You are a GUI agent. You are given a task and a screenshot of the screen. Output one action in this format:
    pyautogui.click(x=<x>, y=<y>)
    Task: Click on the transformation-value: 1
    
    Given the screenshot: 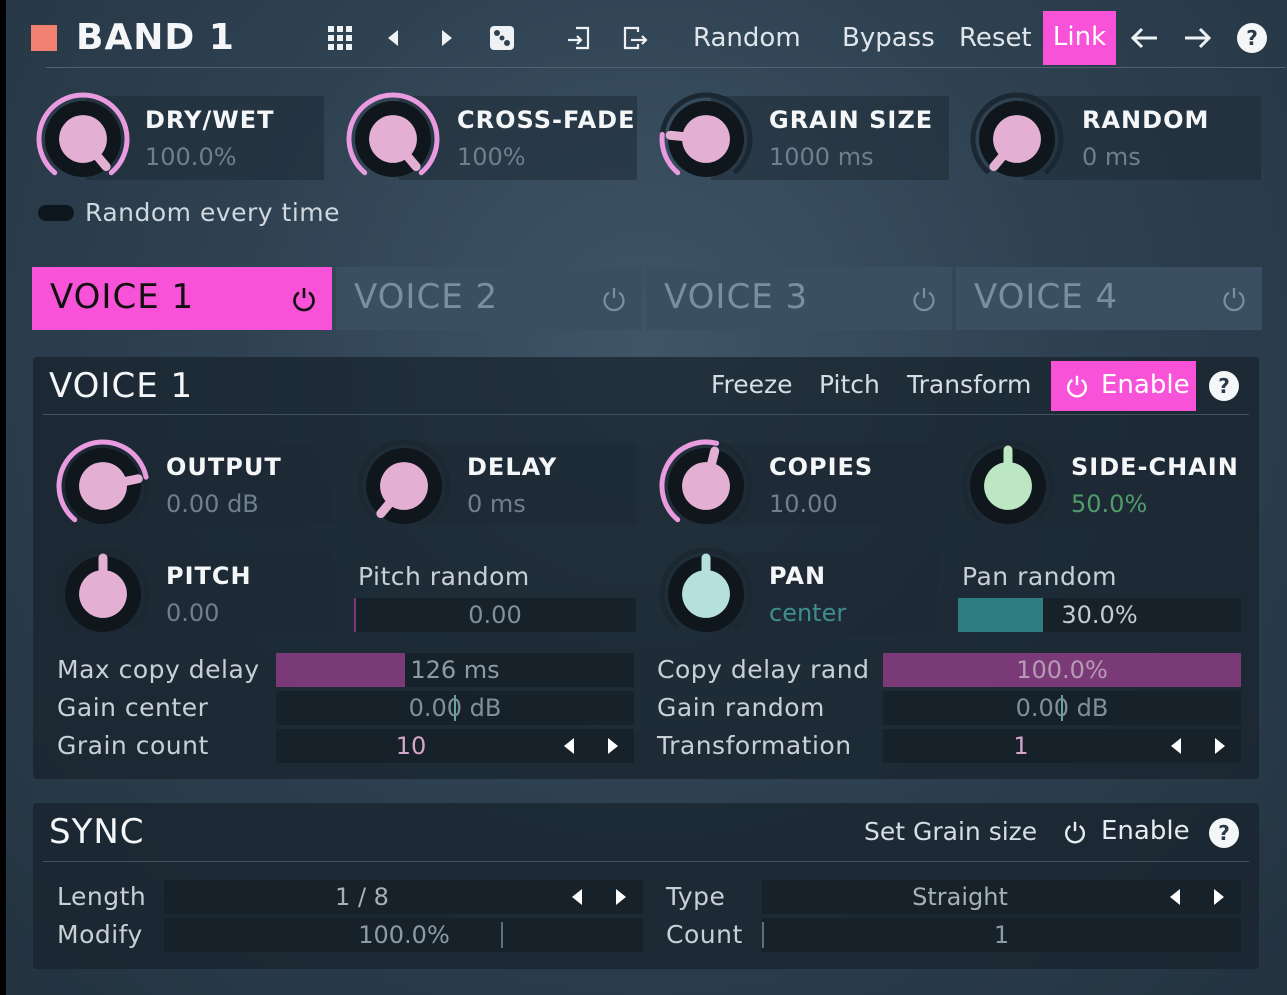 What is the action you would take?
    pyautogui.click(x=1021, y=746)
    